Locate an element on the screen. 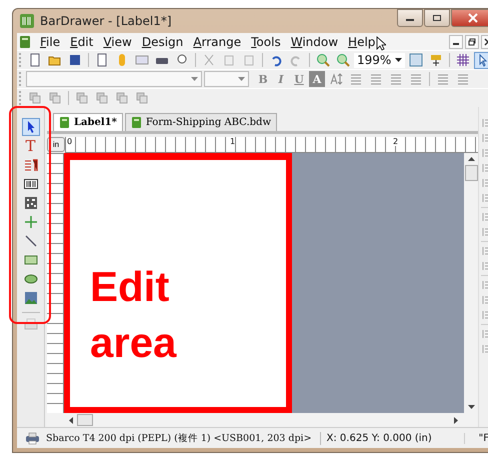 The width and height of the screenshot is (488, 459). barcode-icon is located at coordinates (31, 184).